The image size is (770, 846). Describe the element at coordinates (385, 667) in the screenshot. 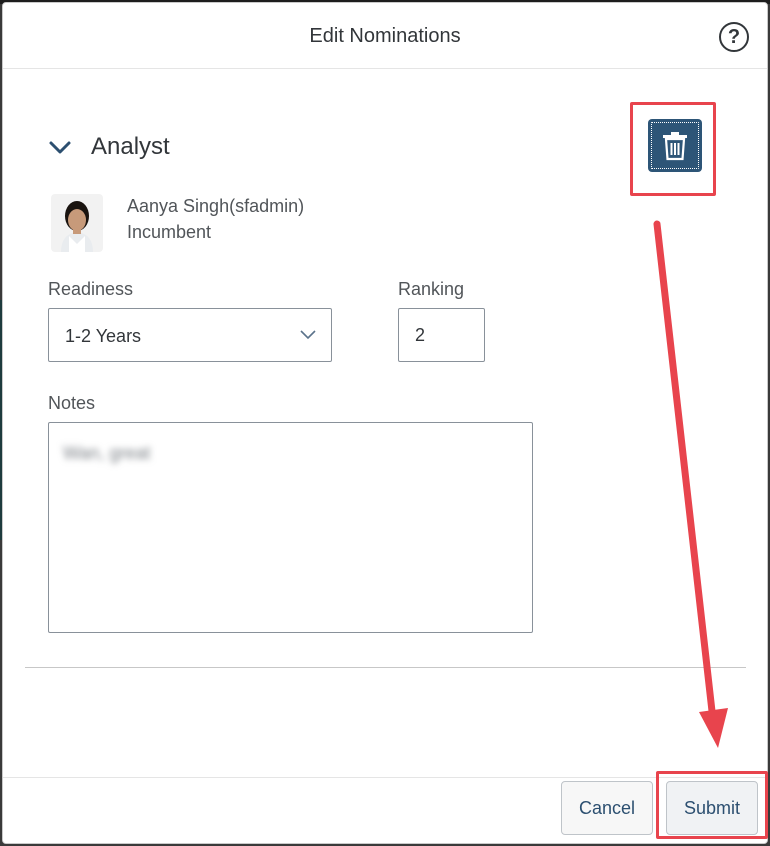

I see `section-divider` at that location.